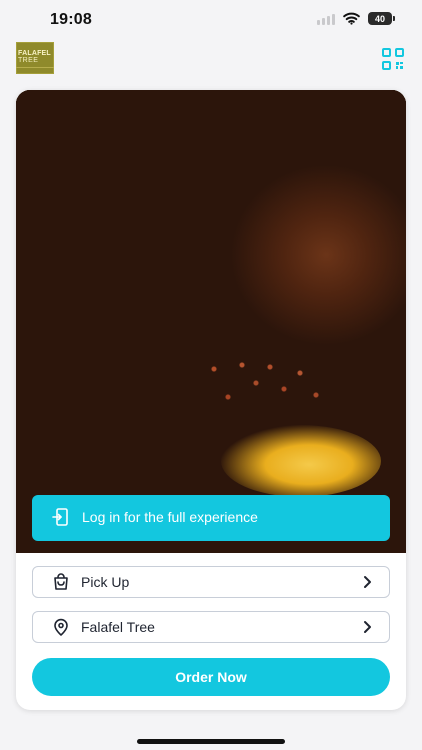  Describe the element at coordinates (105, 582) in the screenshot. I see `pickup-option-label: Pick Up` at that location.